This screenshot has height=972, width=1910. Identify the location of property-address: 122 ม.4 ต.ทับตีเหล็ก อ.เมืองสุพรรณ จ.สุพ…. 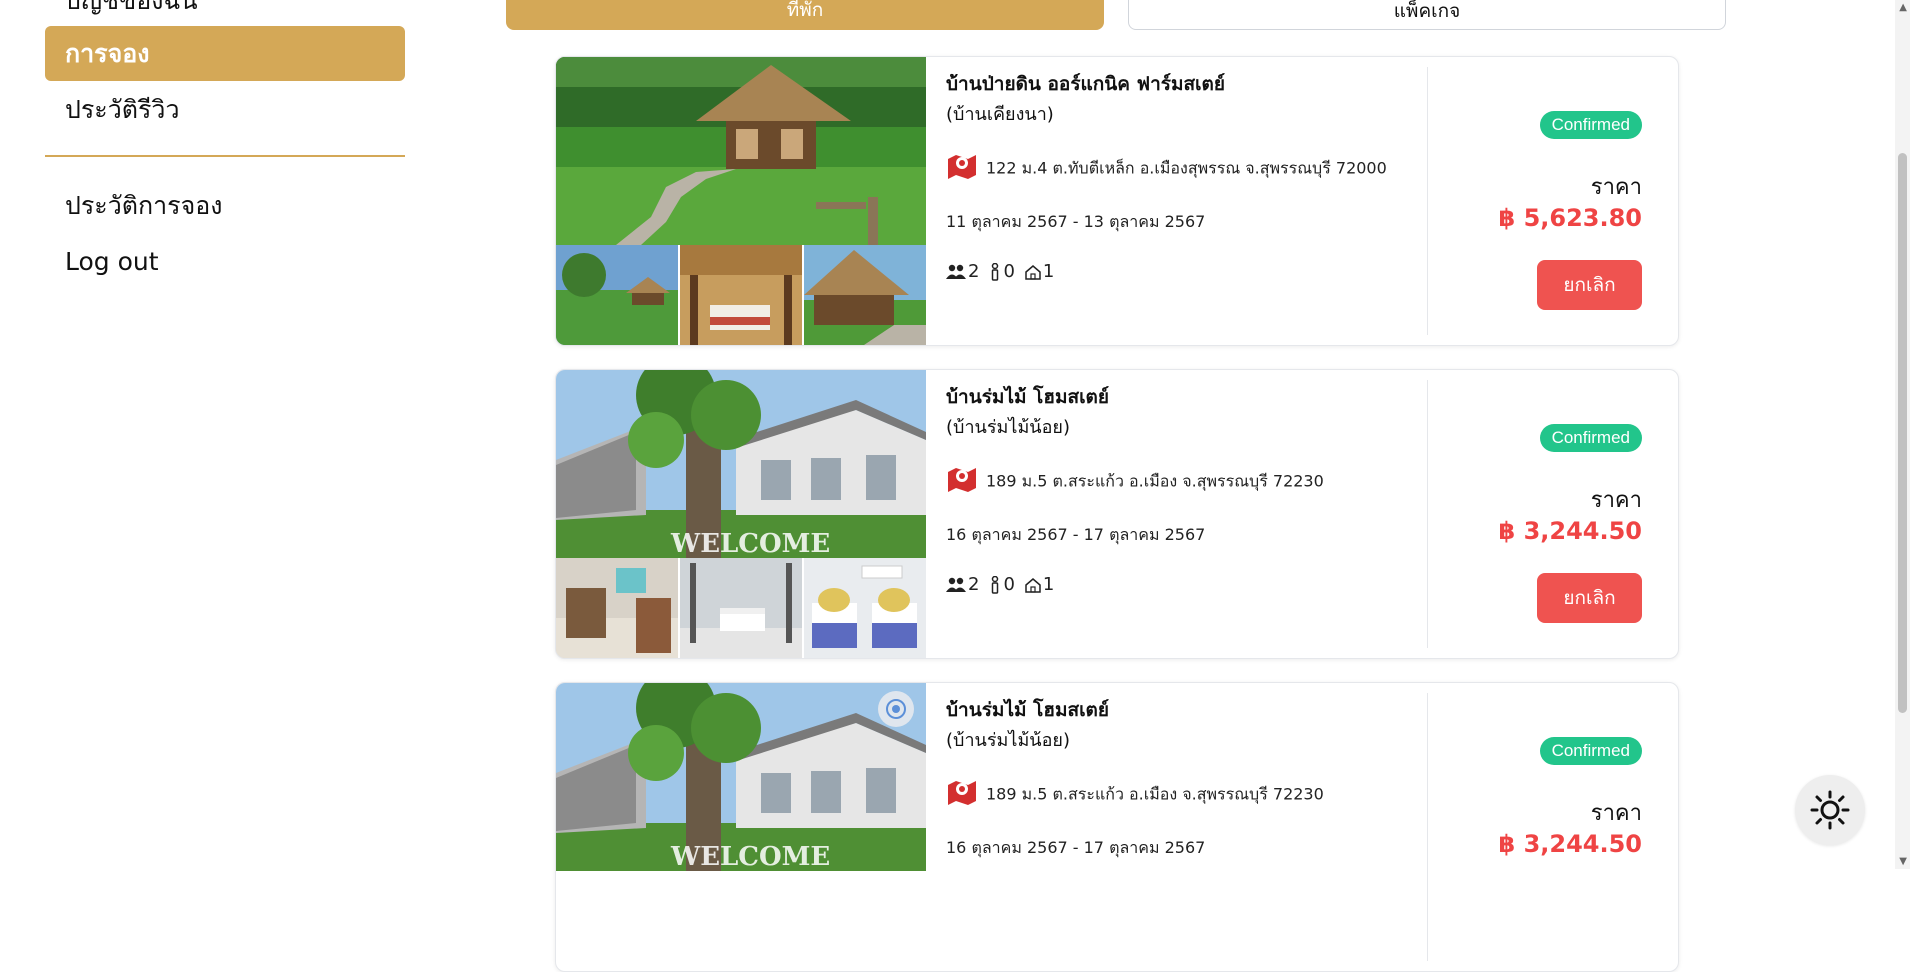
(1166, 169).